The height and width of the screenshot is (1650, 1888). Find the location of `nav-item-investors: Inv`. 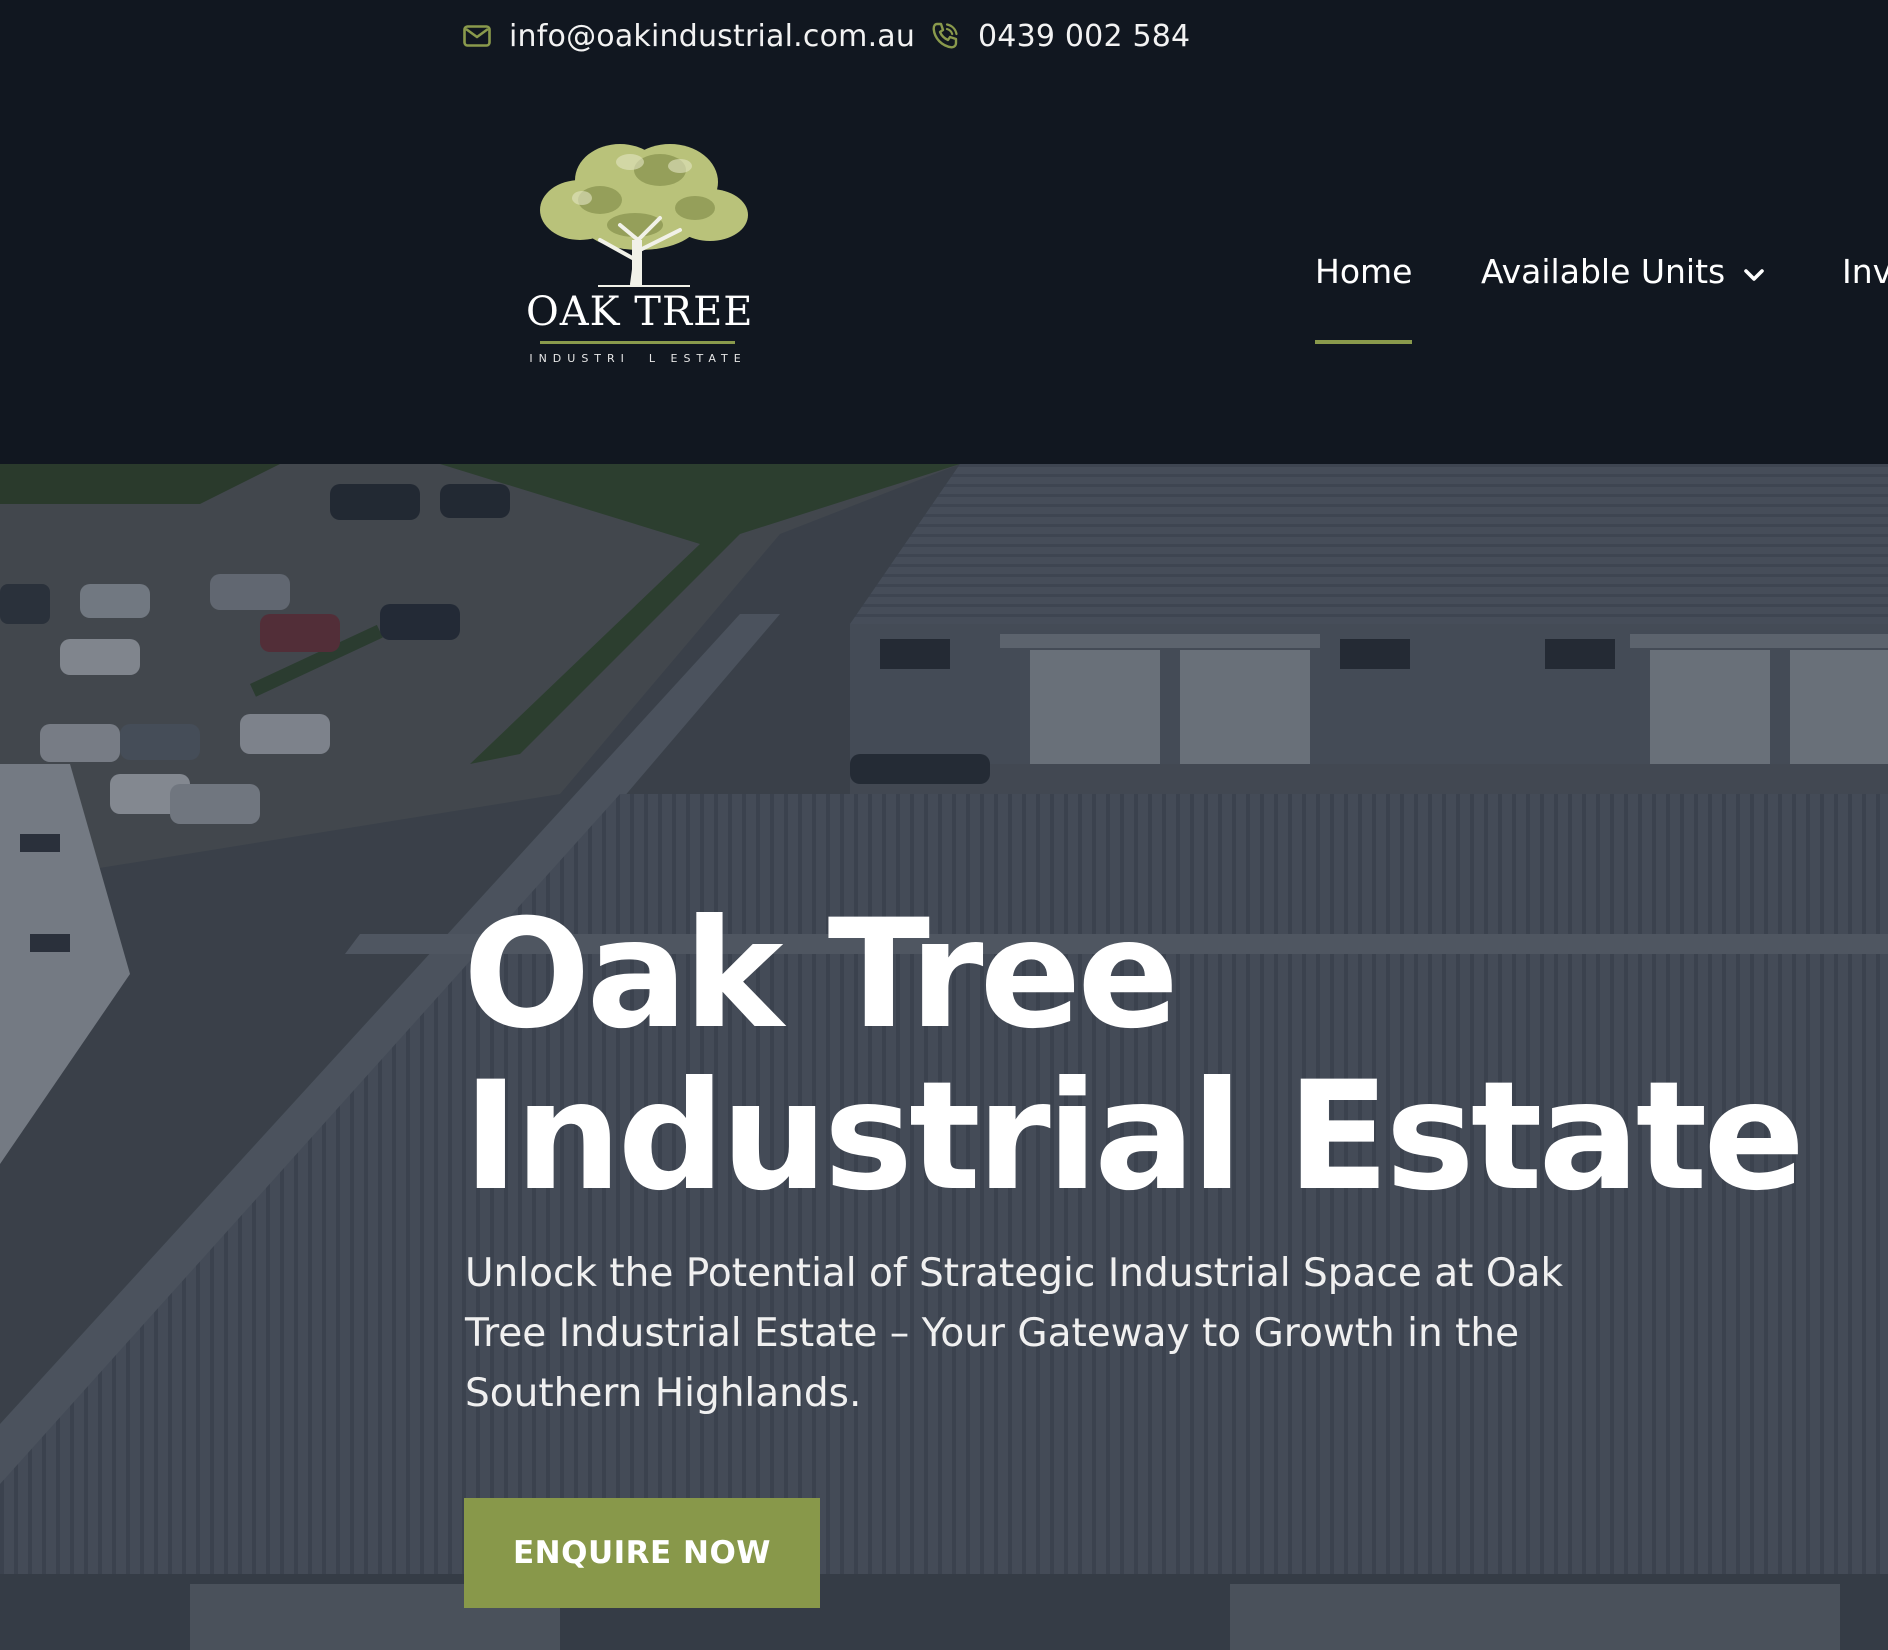

nav-item-investors: Inv is located at coordinates (1865, 272).